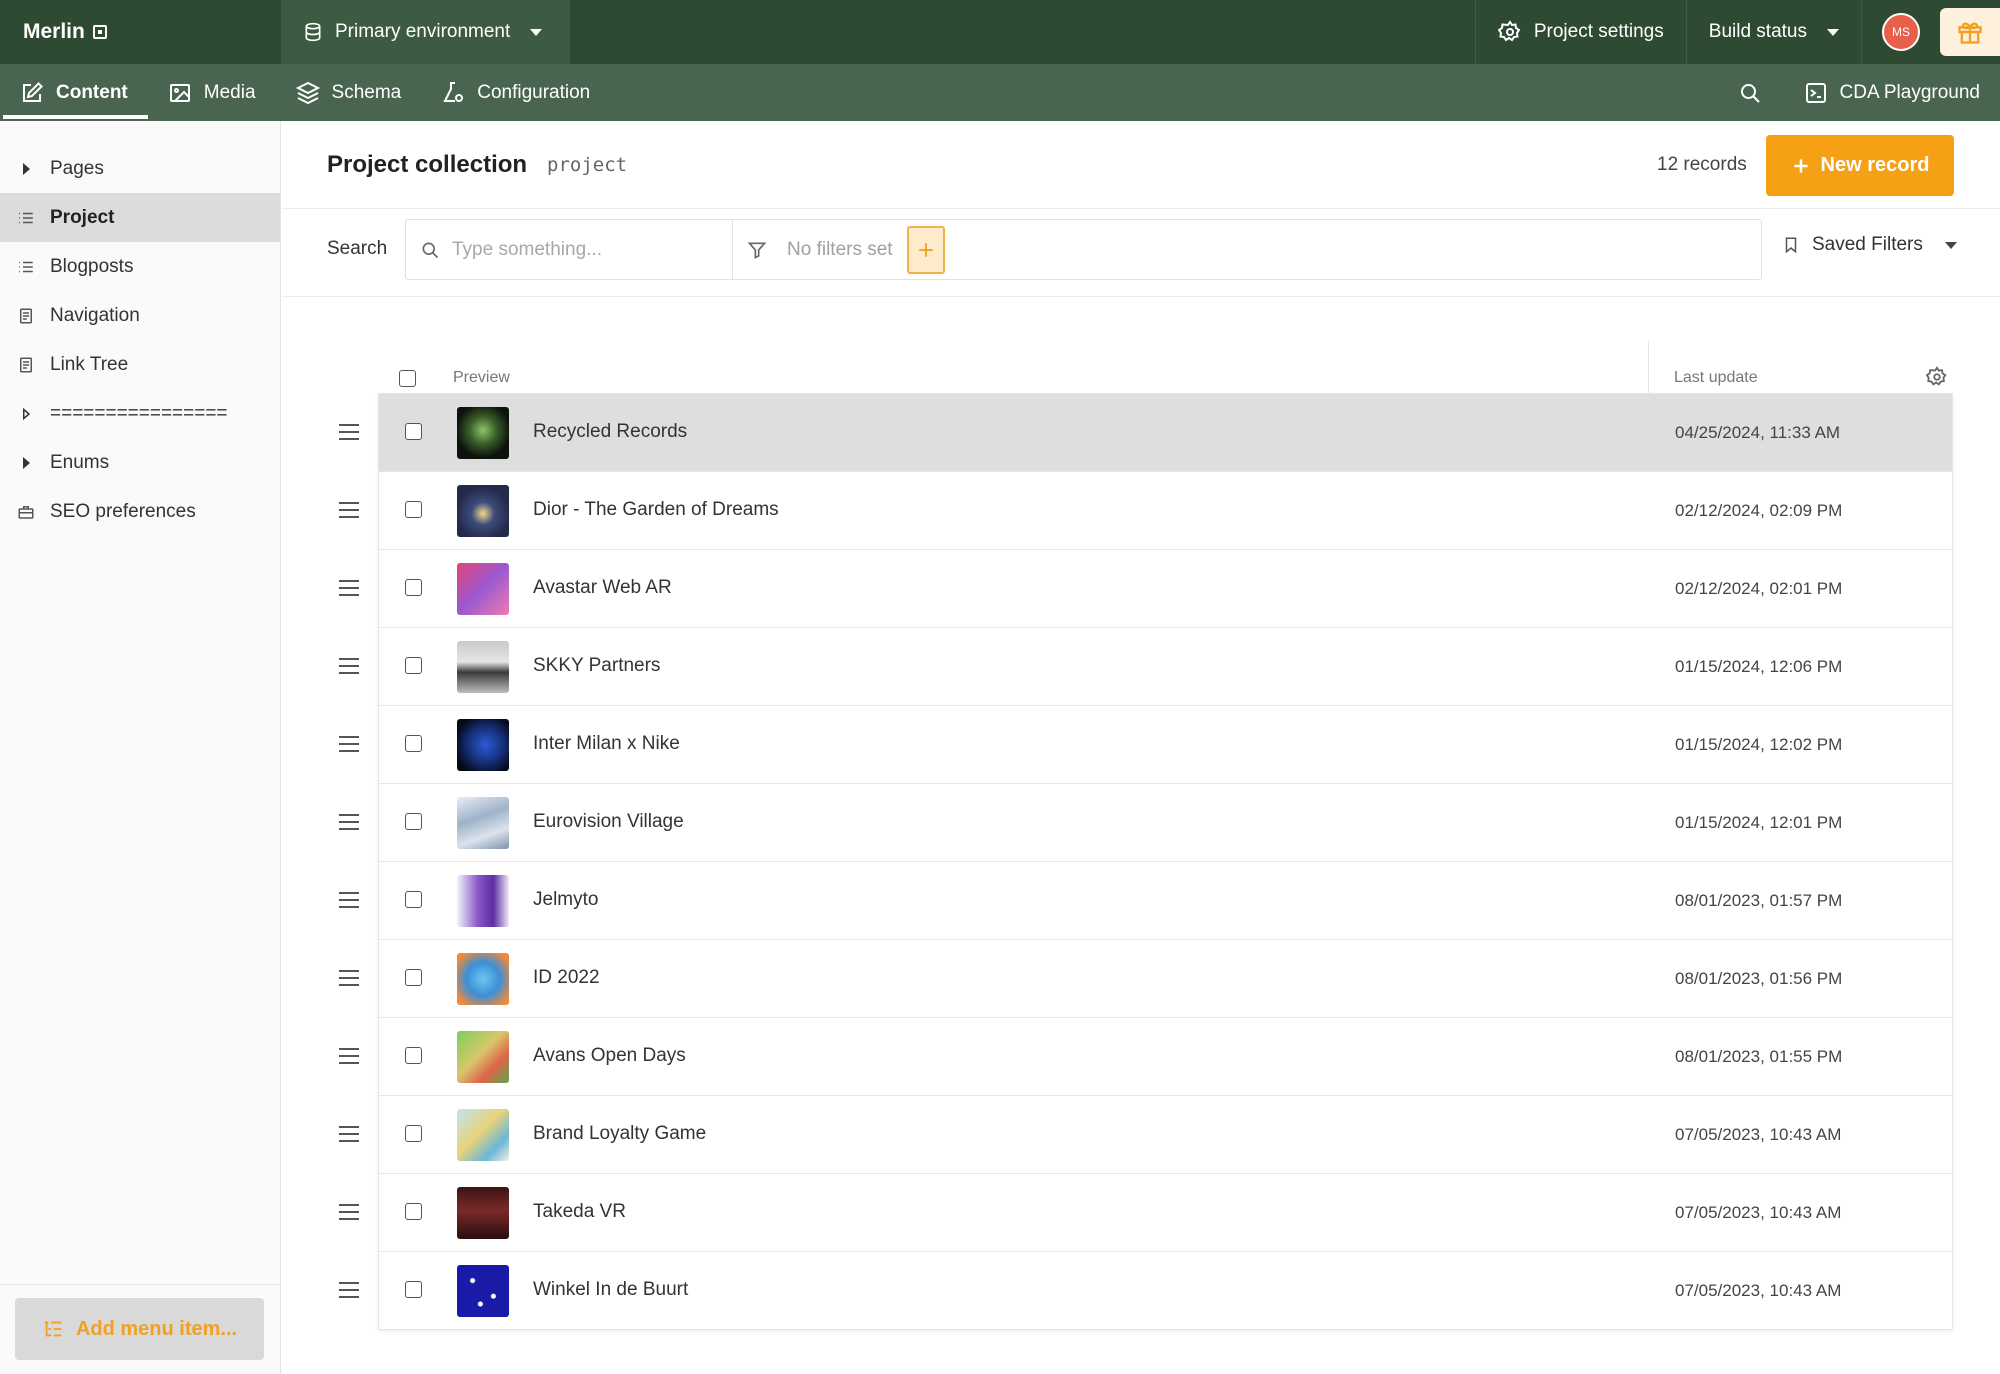 The image size is (2000, 1374). What do you see at coordinates (609, 1055) in the screenshot?
I see `record-title: Avans Open Days` at bounding box center [609, 1055].